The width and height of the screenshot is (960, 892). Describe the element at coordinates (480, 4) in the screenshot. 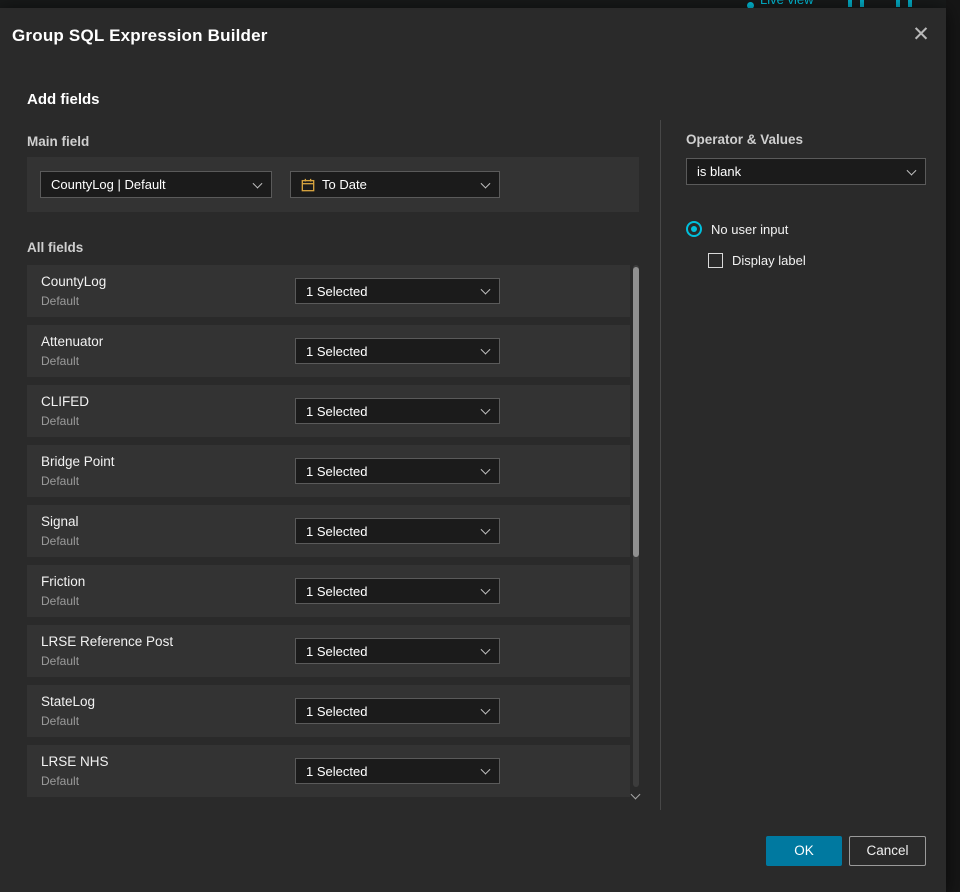

I see `background-toolbar: Live view` at that location.